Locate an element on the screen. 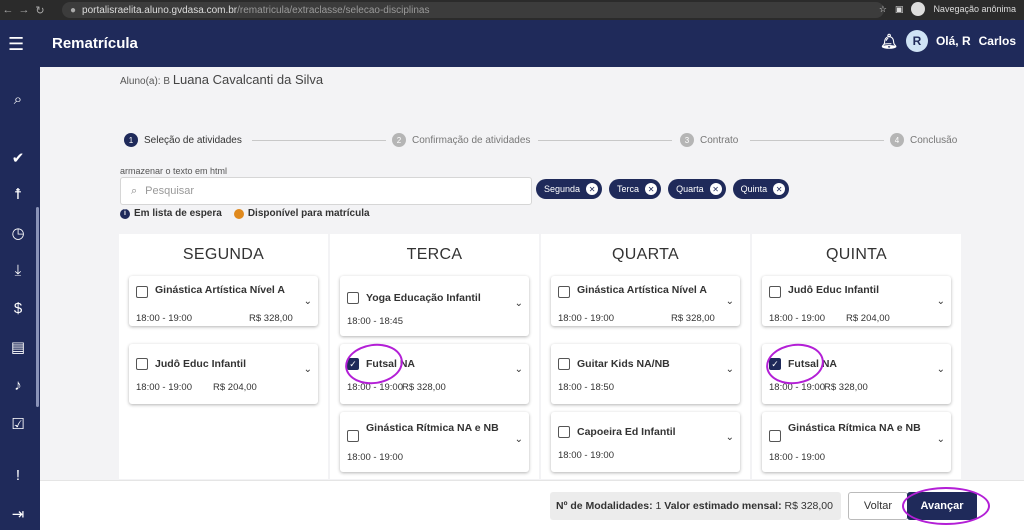 This screenshot has width=1024, height=530. chip-segunda: Segunda ✕ is located at coordinates (569, 189).